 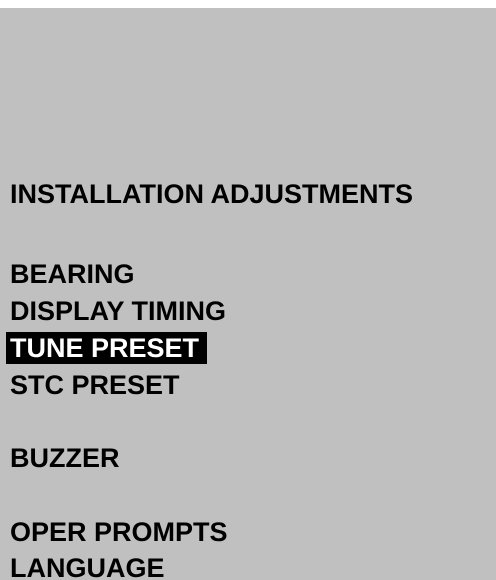 I want to click on menu-item-buzzer: BUZZER, so click(x=65, y=458).